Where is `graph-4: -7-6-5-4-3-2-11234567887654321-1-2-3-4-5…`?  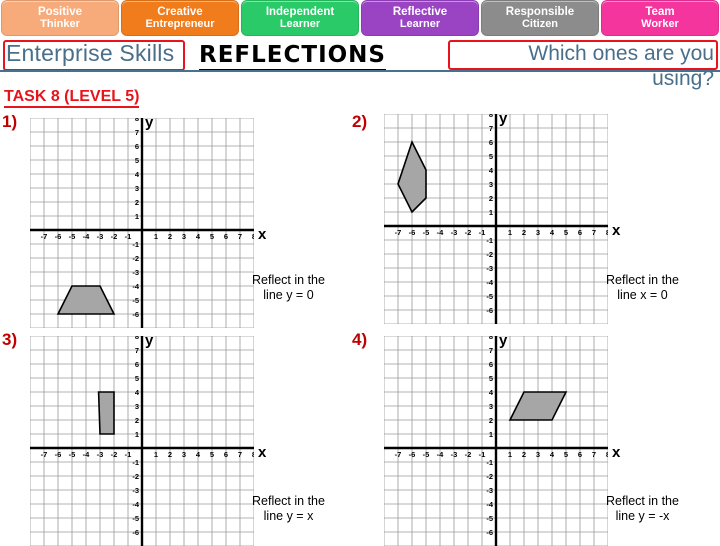
graph-4: -7-6-5-4-3-2-11234567887654321-1-2-3-4-5… is located at coordinates (502, 439).